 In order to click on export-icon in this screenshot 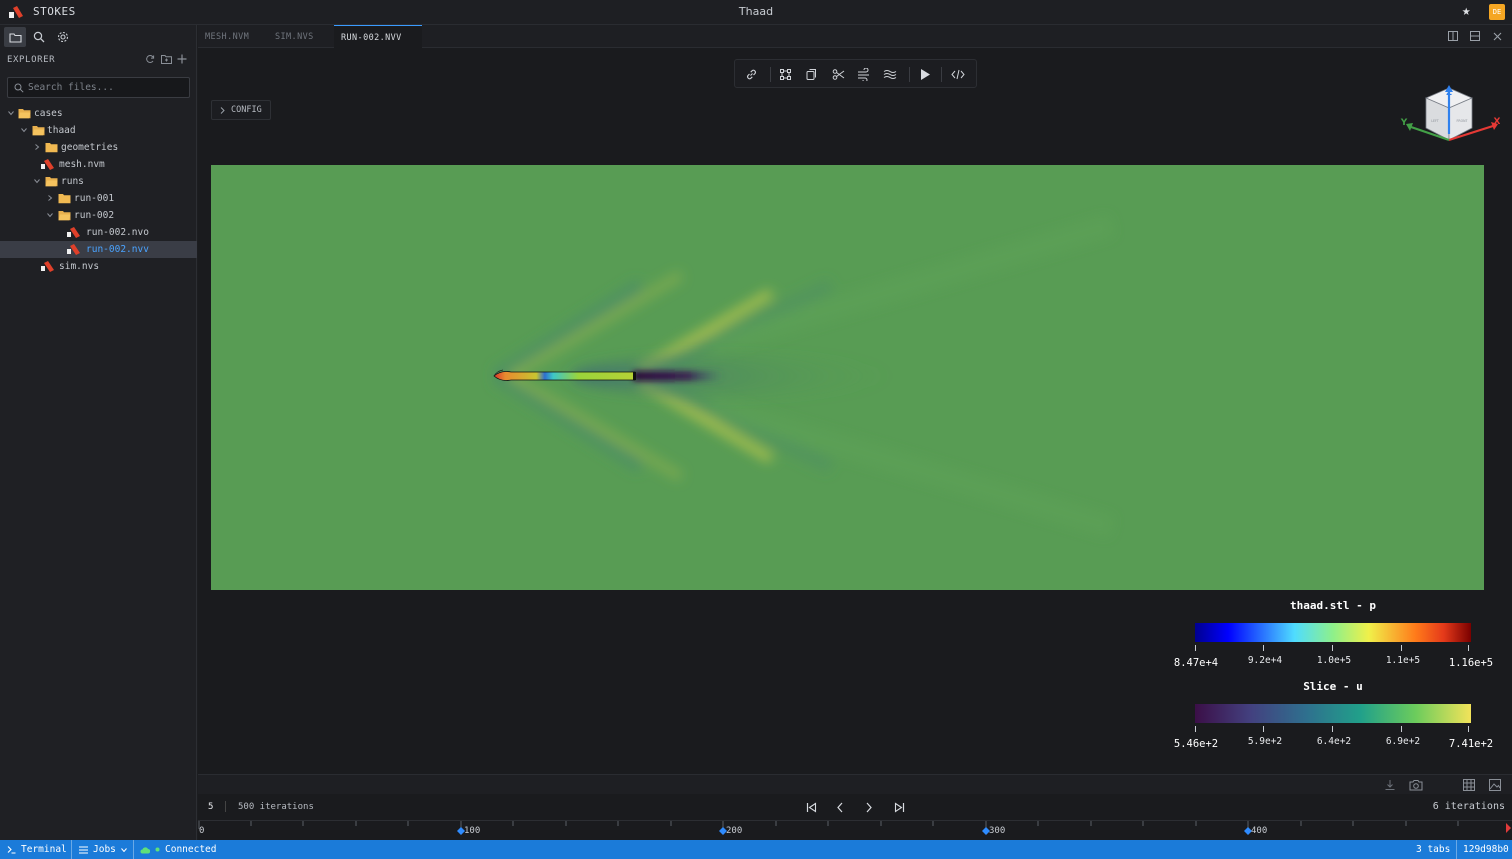, I will do `click(1390, 785)`.